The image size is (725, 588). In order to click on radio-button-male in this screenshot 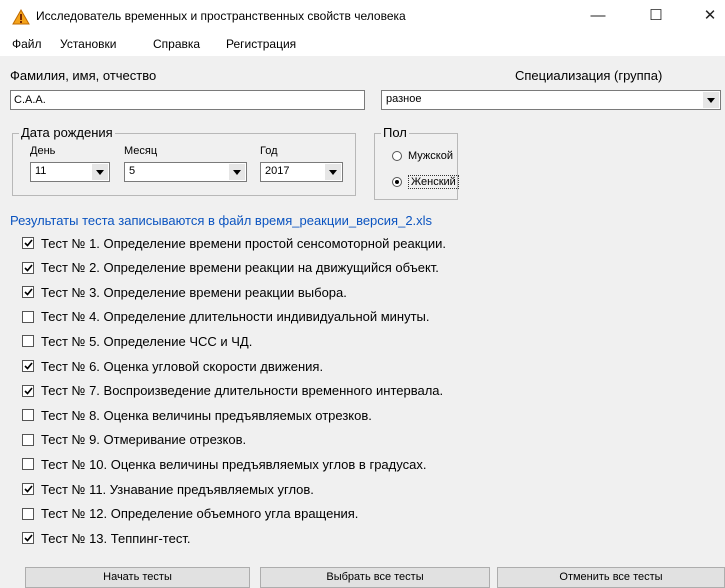, I will do `click(397, 156)`.